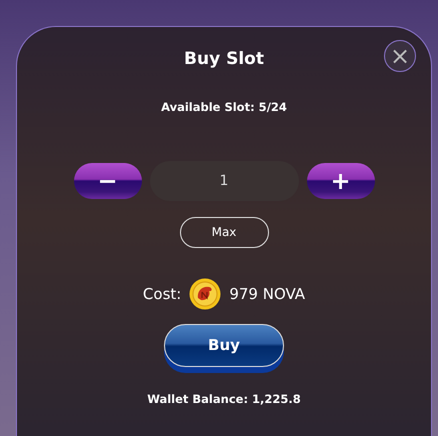 The image size is (438, 436). Describe the element at coordinates (340, 180) in the screenshot. I see `increment-button: +` at that location.